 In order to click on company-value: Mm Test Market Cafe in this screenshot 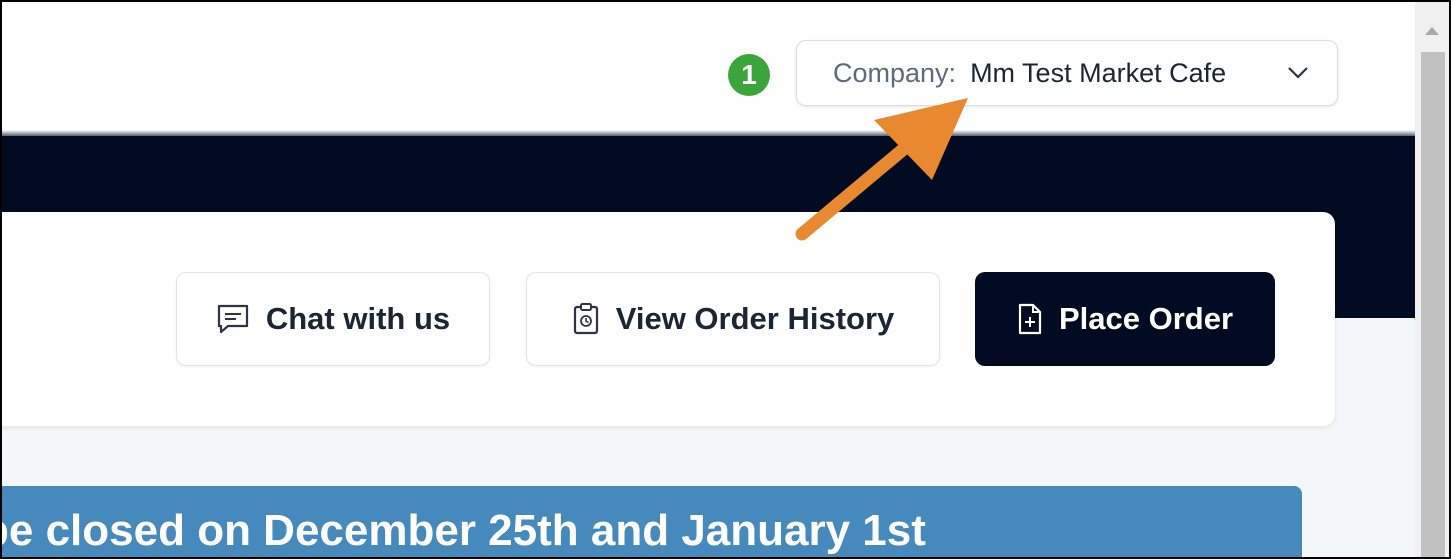, I will do `click(1098, 72)`.